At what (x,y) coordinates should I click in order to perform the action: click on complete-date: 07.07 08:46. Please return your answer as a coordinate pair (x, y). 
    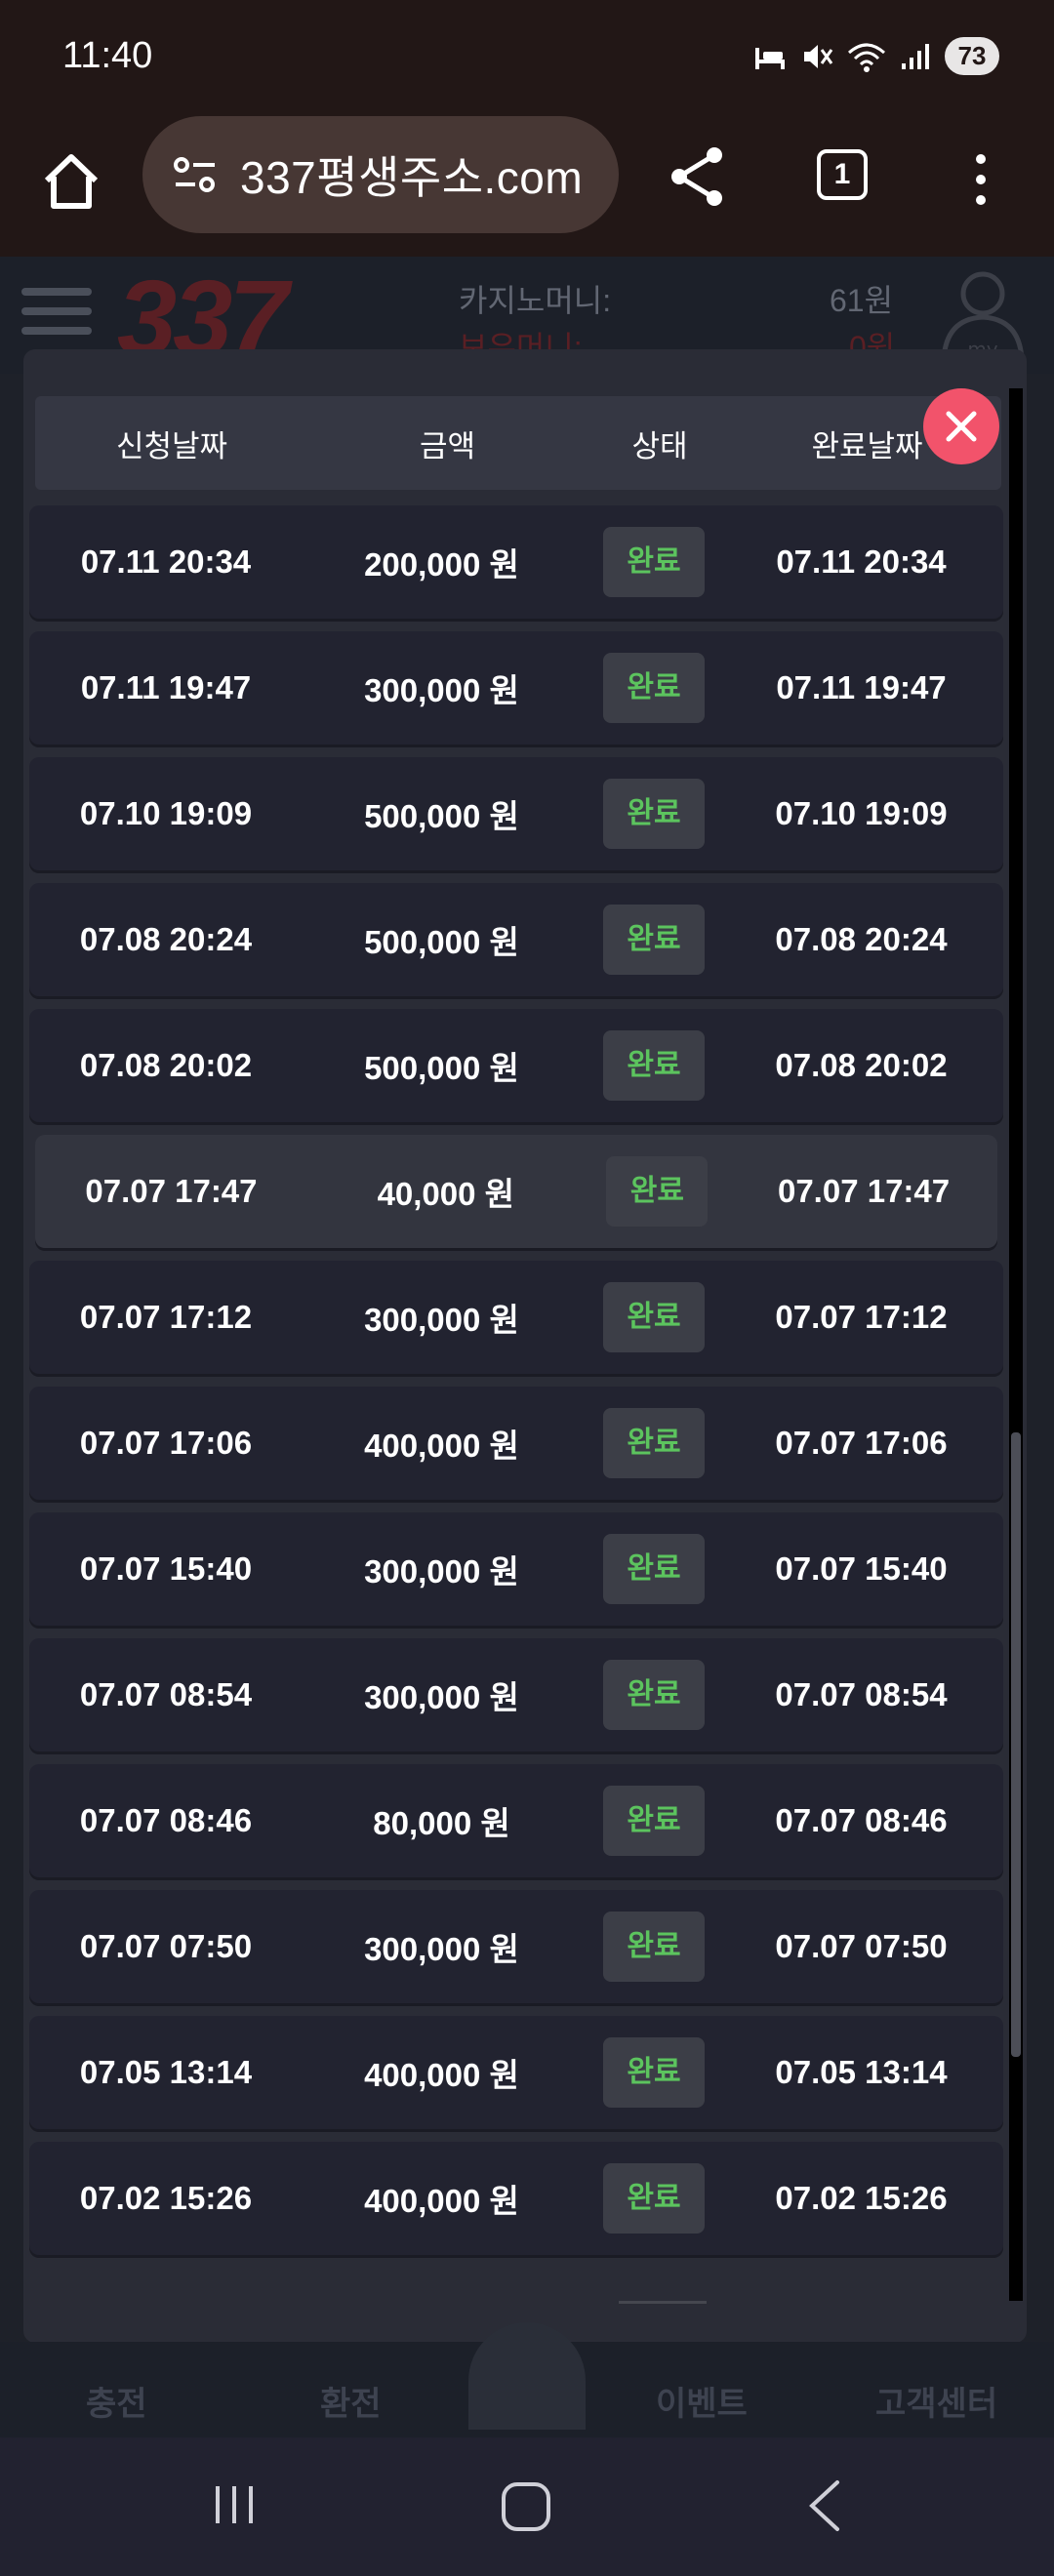
    Looking at the image, I should click on (861, 1820).